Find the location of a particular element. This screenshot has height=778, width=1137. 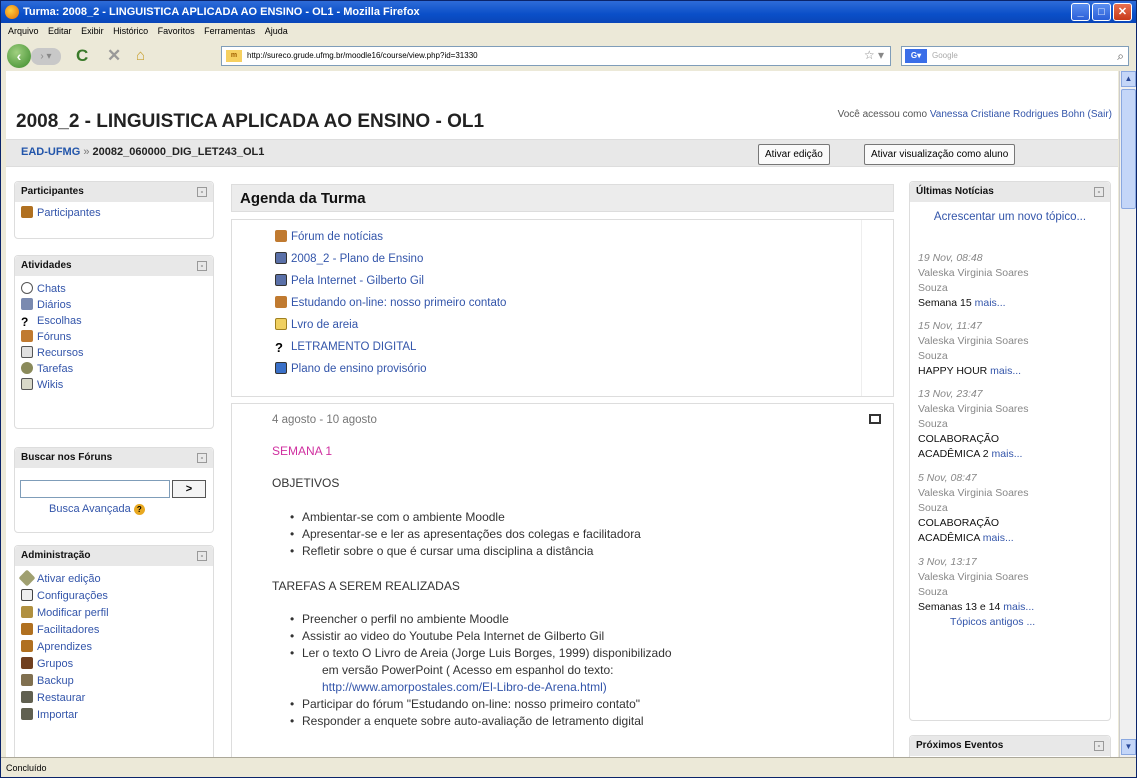

admin-importar: Importar is located at coordinates (114, 715).